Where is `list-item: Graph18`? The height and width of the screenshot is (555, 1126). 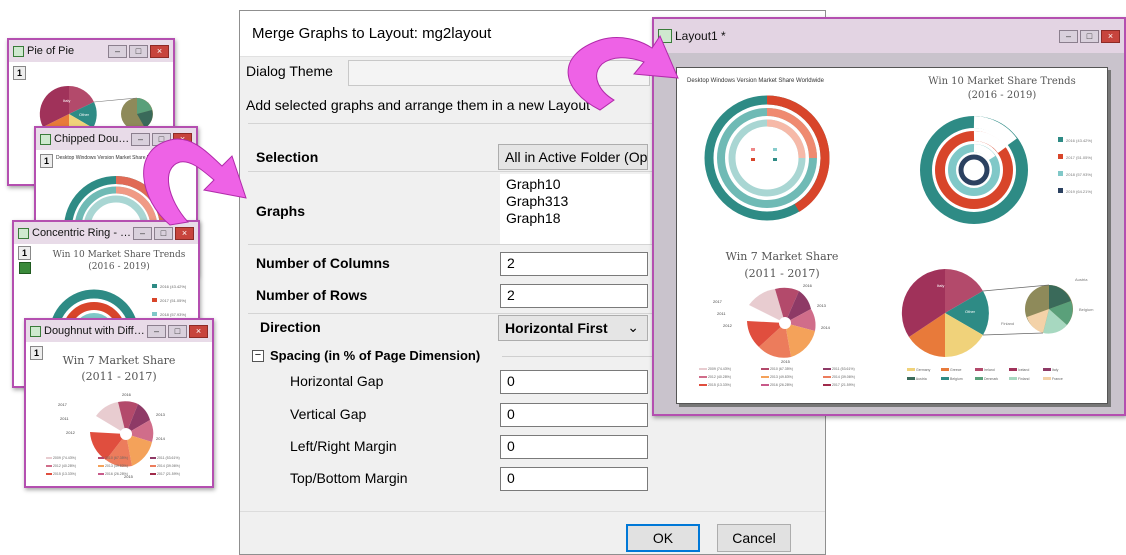
list-item: Graph18 is located at coordinates (575, 218).